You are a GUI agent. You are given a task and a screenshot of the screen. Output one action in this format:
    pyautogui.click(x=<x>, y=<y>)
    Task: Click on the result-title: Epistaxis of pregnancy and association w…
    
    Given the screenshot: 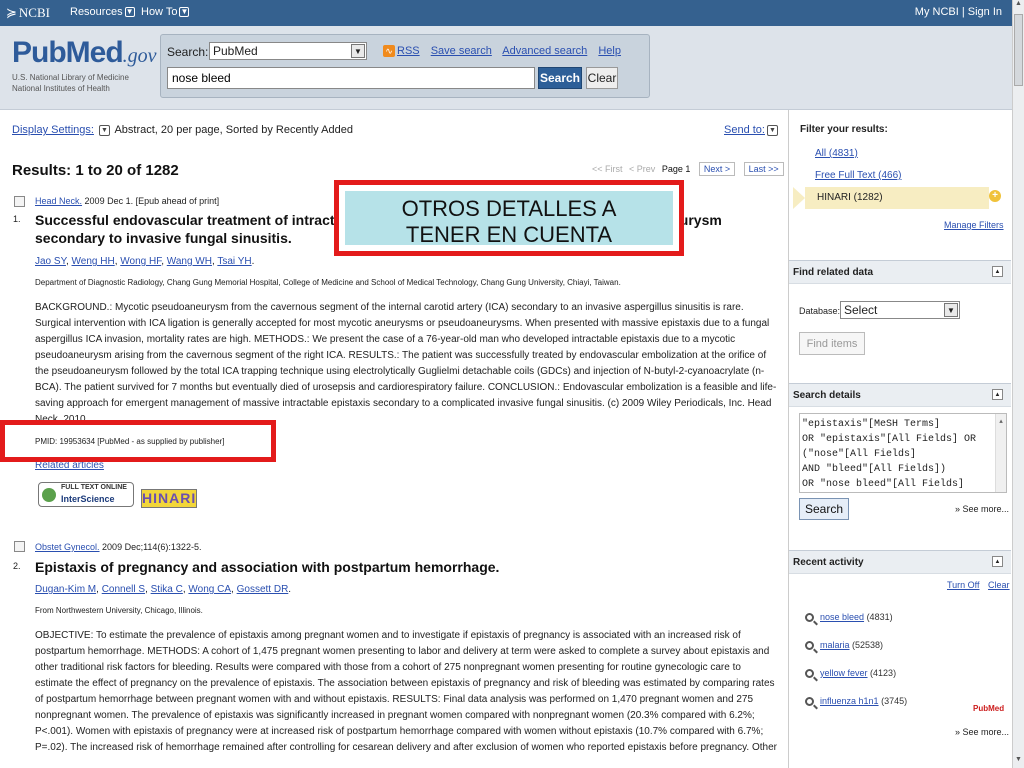 What is the action you would take?
    pyautogui.click(x=267, y=567)
    